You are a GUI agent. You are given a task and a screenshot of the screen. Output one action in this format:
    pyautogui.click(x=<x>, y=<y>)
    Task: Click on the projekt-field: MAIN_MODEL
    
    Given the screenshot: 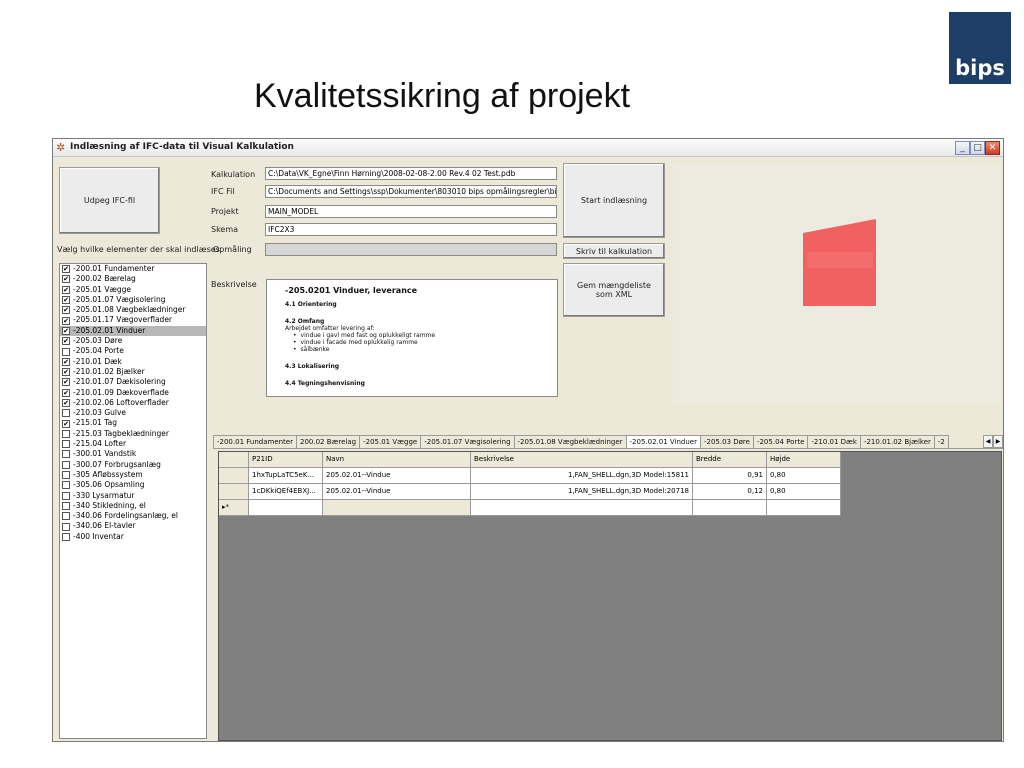 What is the action you would take?
    pyautogui.click(x=411, y=211)
    